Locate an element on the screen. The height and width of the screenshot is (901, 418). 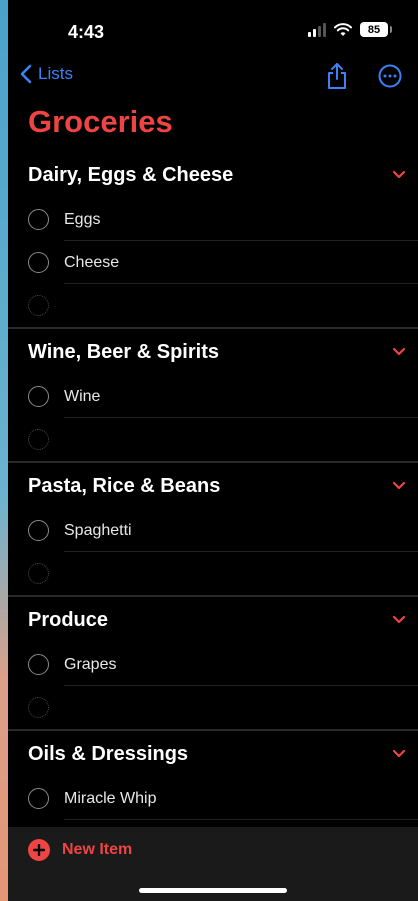
item-label: Miracle Whip is located at coordinates (110, 798).